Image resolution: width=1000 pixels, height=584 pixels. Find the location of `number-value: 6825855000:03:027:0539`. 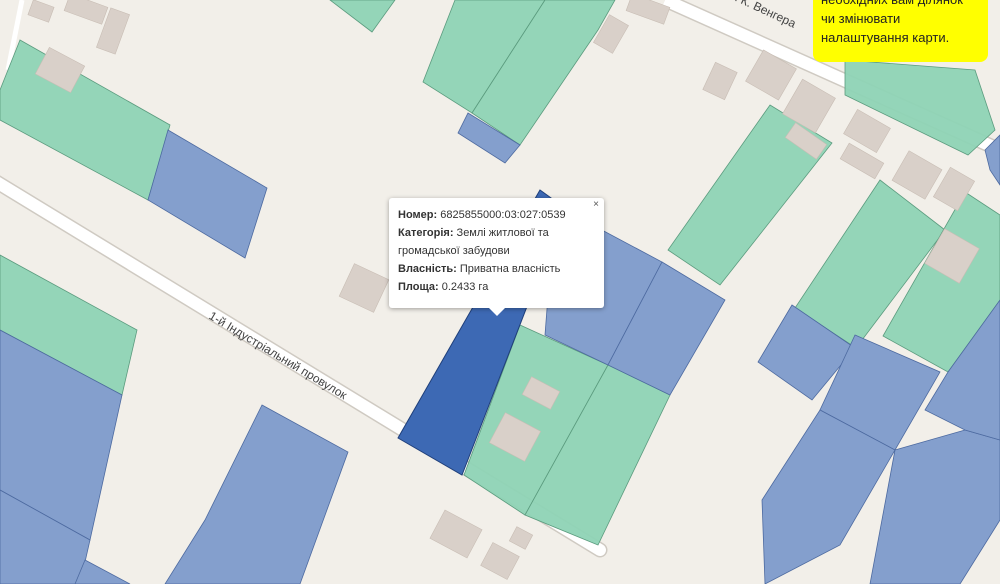

number-value: 6825855000:03:027:0539 is located at coordinates (503, 215).